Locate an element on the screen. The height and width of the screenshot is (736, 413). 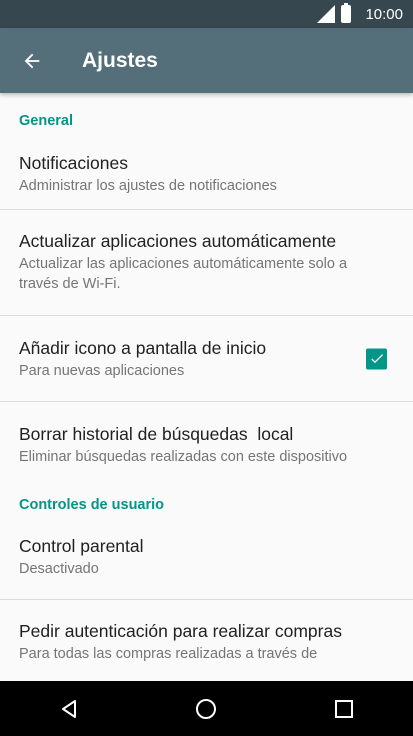
navigation-bar is located at coordinates (206, 708).